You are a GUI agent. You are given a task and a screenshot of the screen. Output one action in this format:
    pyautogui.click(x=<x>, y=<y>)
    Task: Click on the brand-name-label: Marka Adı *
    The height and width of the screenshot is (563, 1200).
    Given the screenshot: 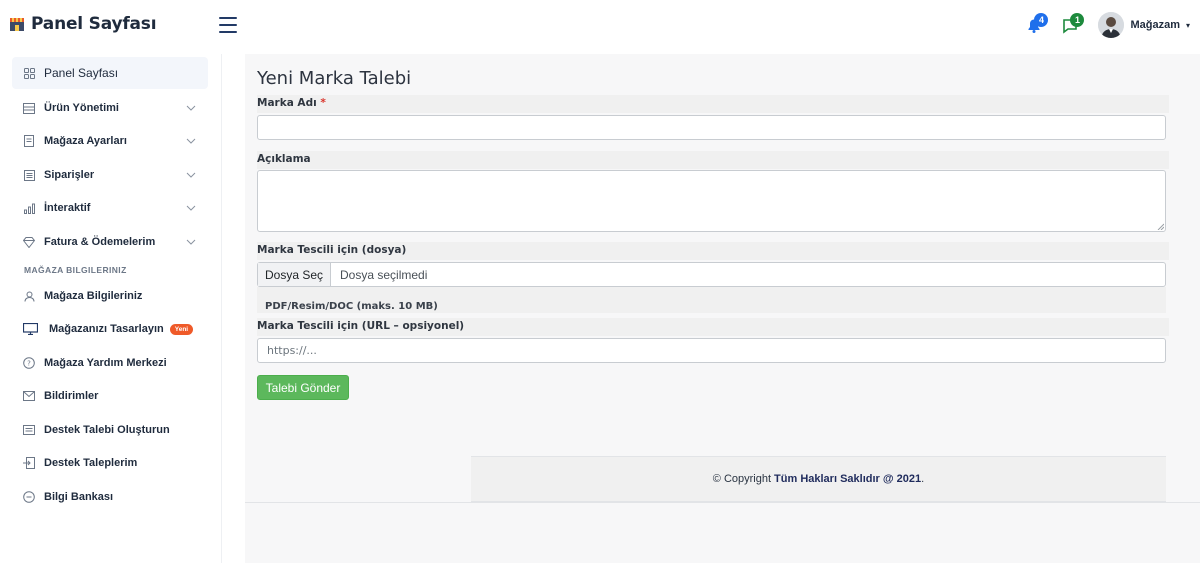 What is the action you would take?
    pyautogui.click(x=713, y=104)
    